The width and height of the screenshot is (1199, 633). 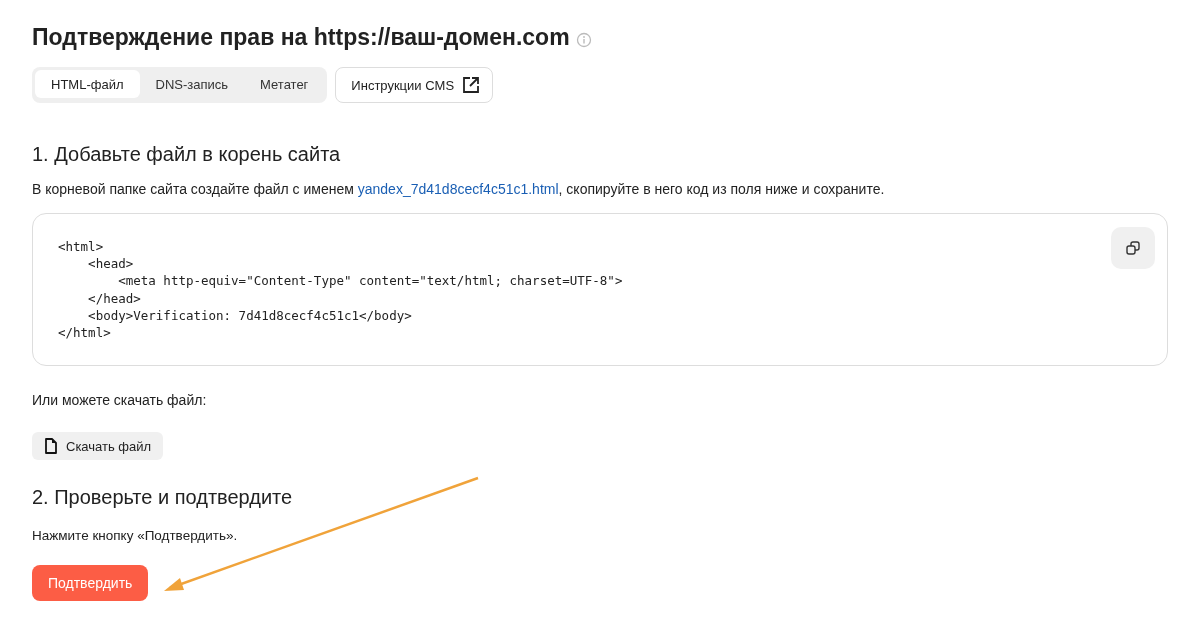 What do you see at coordinates (119, 400) in the screenshot?
I see `download-hint: Или можете скачать файл:` at bounding box center [119, 400].